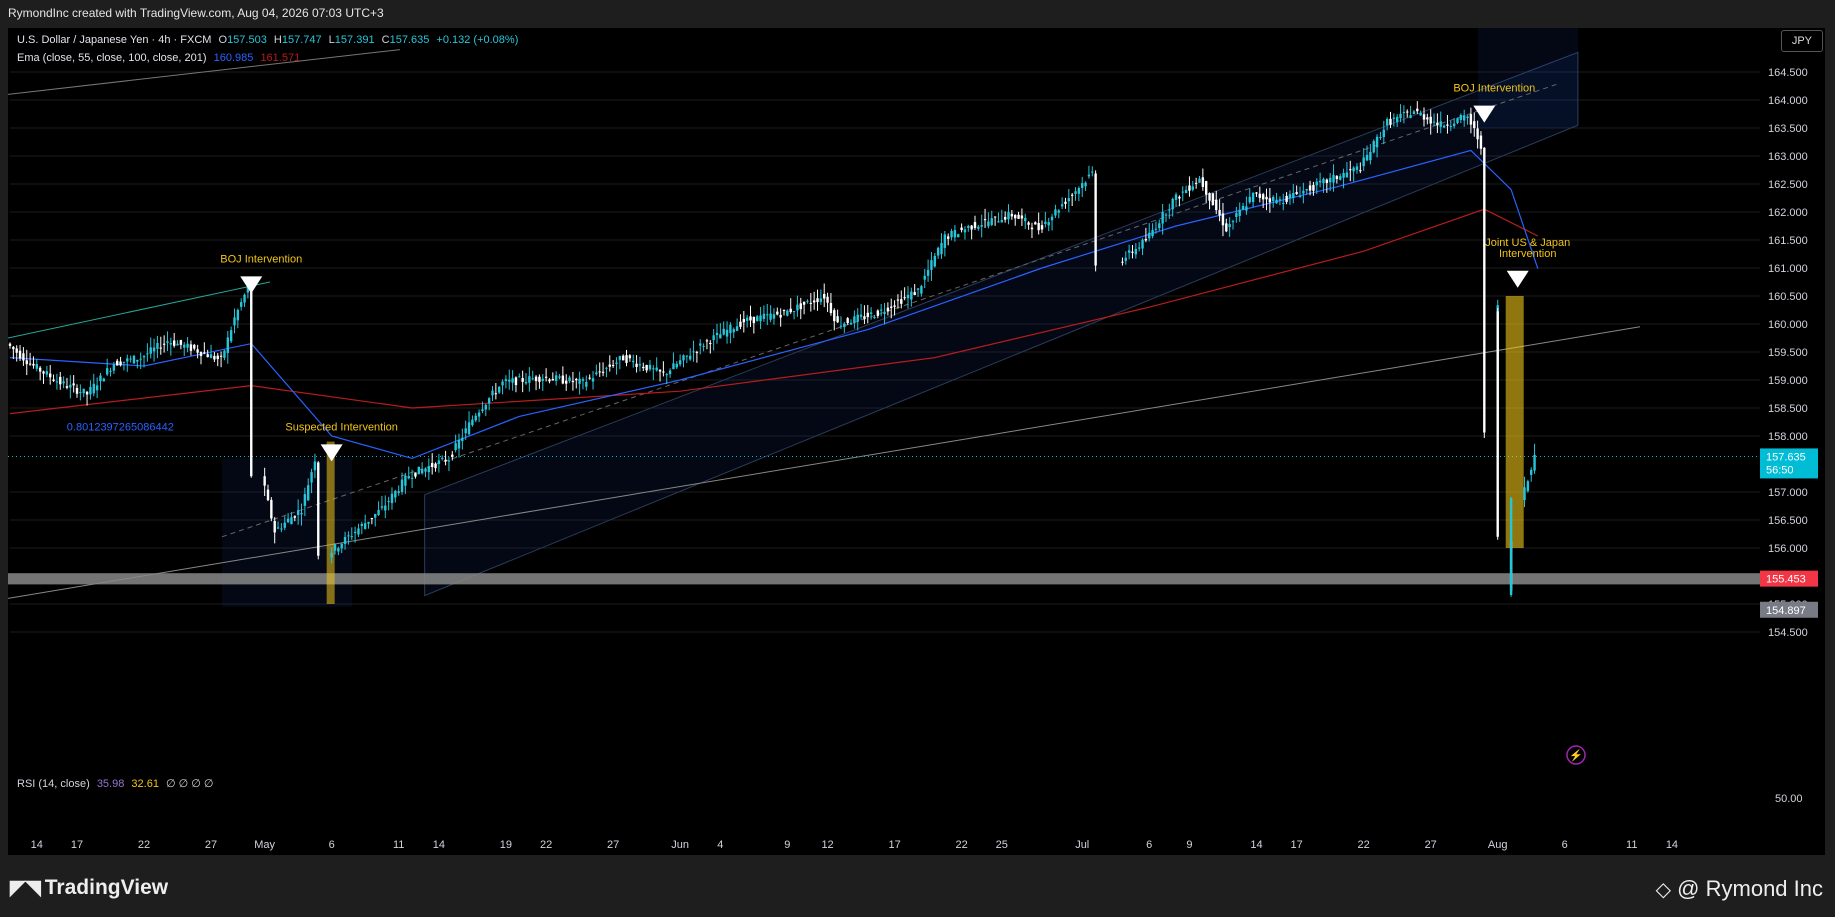  What do you see at coordinates (1788, 213) in the screenshot?
I see `y-tick-label: 162.000` at bounding box center [1788, 213].